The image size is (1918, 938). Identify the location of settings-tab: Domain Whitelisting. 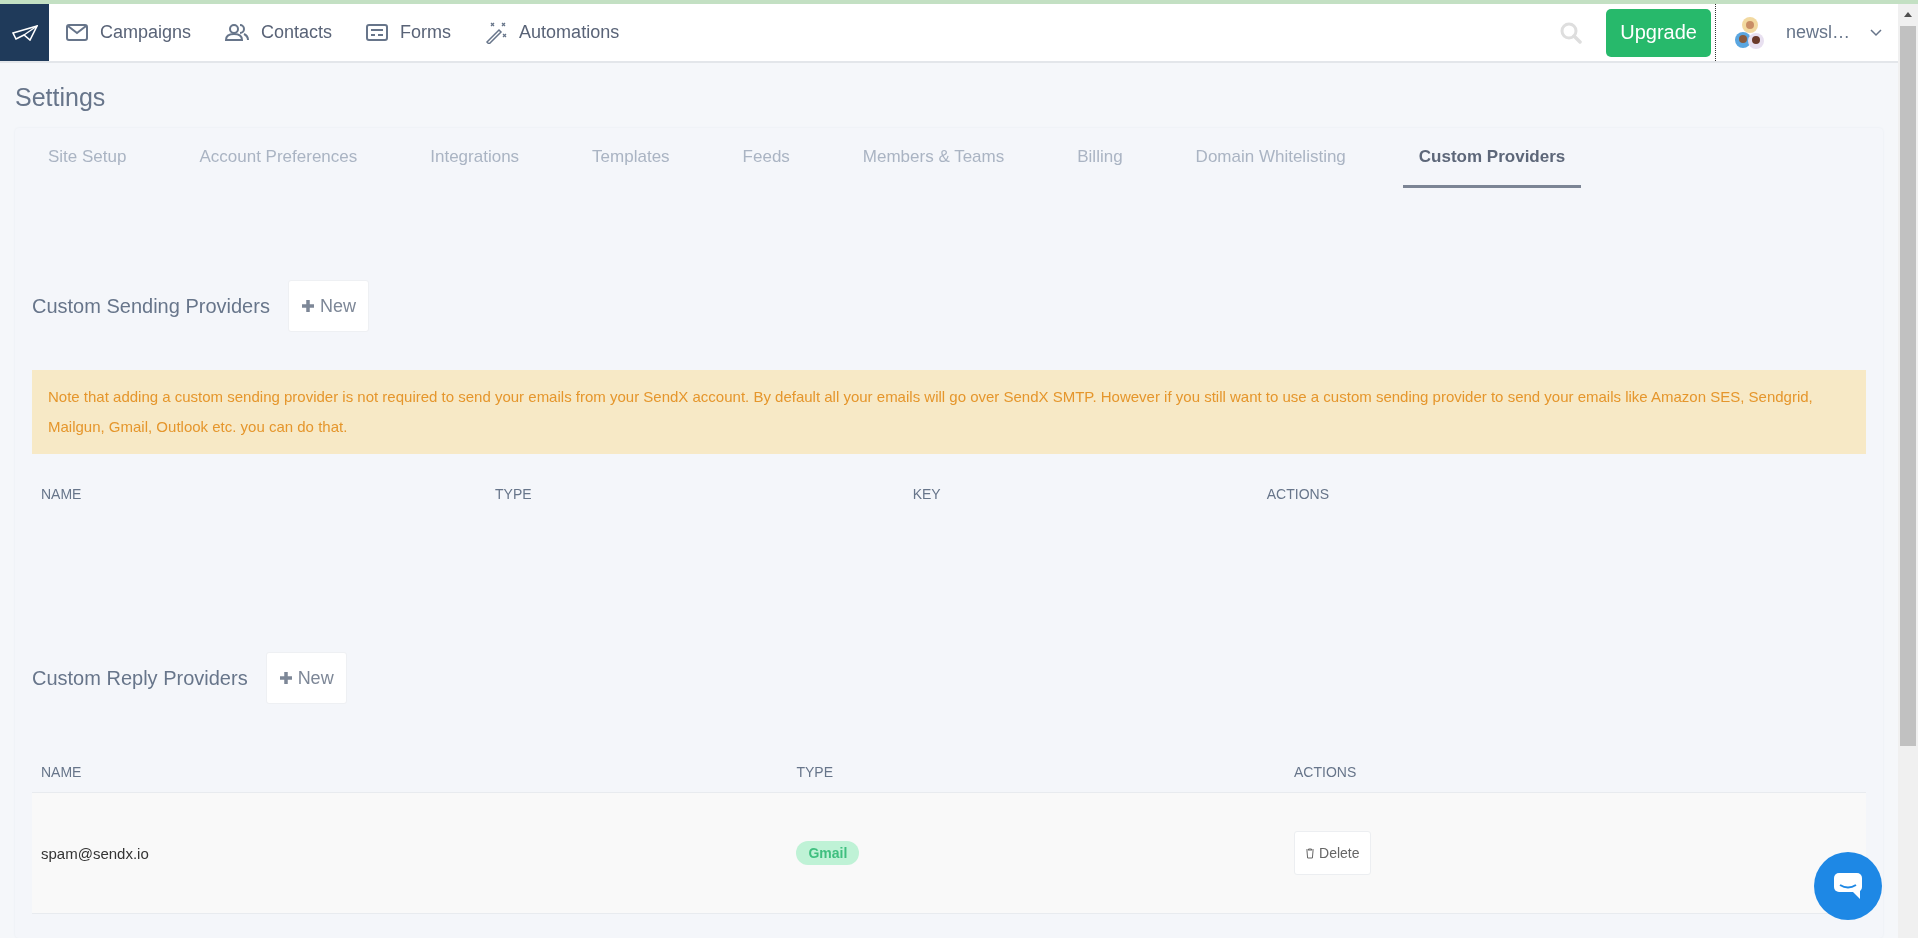
(1270, 158).